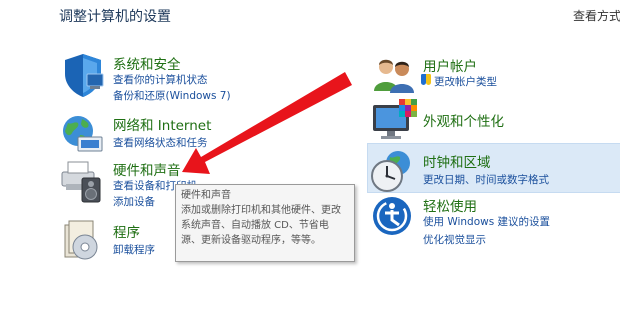 The image size is (620, 309). I want to click on printer-speaker-icon, so click(81, 182).